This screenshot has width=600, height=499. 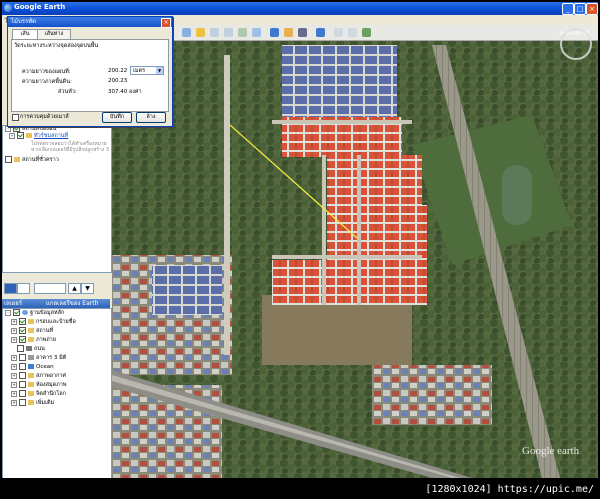 I want to click on layer-row: + กรอบและป้ายชื่อ, so click(x=43, y=322).